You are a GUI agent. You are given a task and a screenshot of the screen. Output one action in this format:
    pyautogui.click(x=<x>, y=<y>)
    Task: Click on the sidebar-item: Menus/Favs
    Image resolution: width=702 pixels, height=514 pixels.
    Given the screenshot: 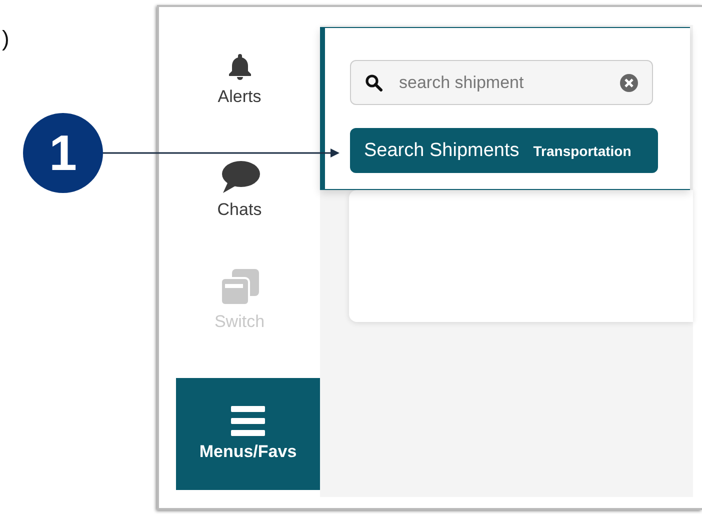 What is the action you would take?
    pyautogui.click(x=248, y=434)
    